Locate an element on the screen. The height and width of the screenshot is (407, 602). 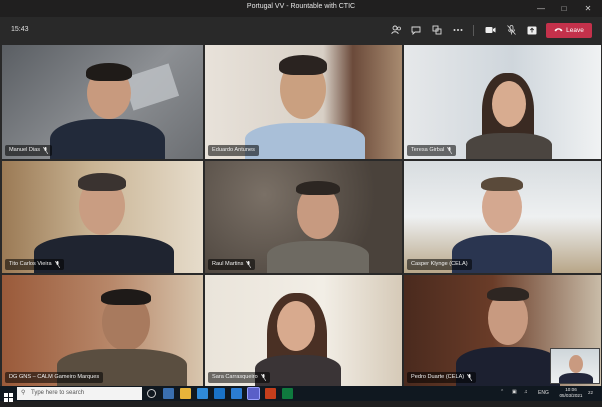
window-title: Portugal VV - Rountable with CTIC is located at coordinates (301, 6).